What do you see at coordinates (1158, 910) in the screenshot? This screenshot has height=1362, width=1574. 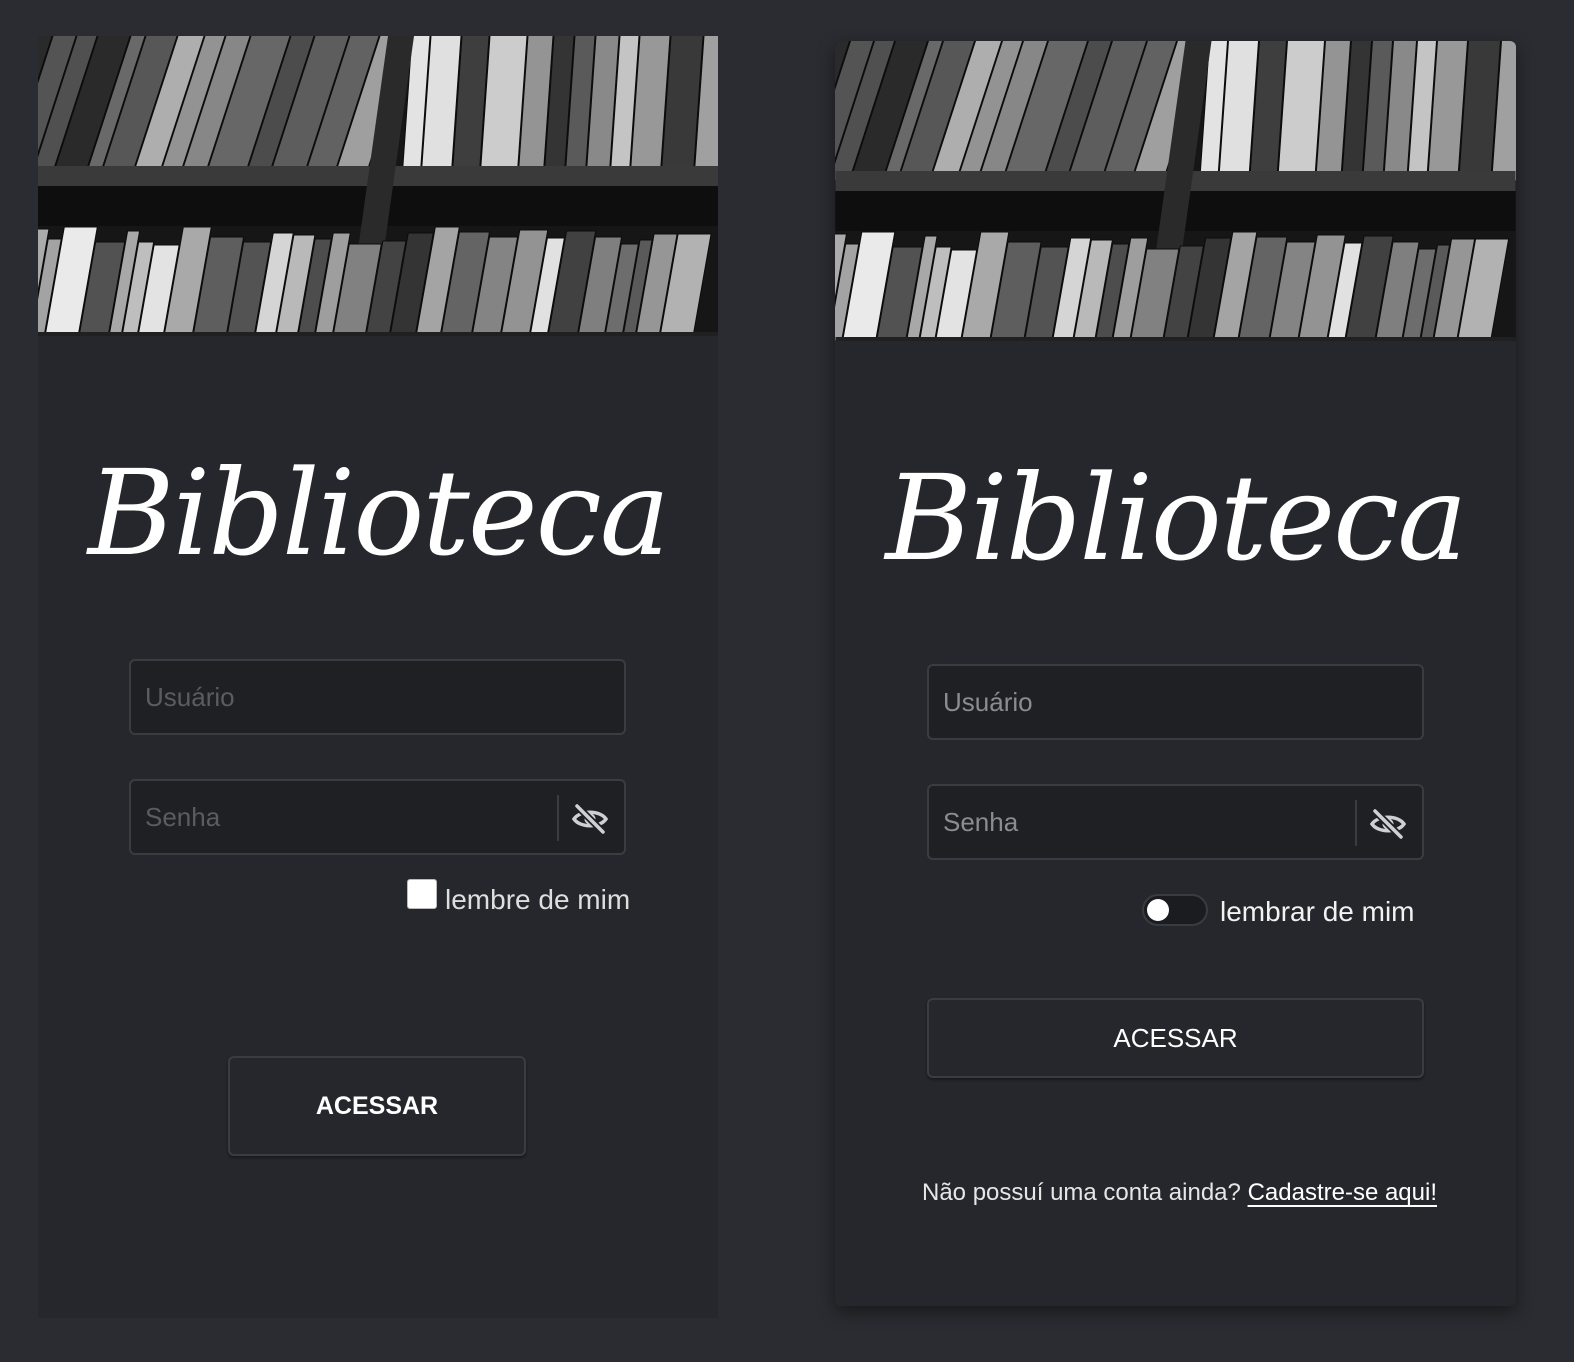 I see `toggle-knob` at bounding box center [1158, 910].